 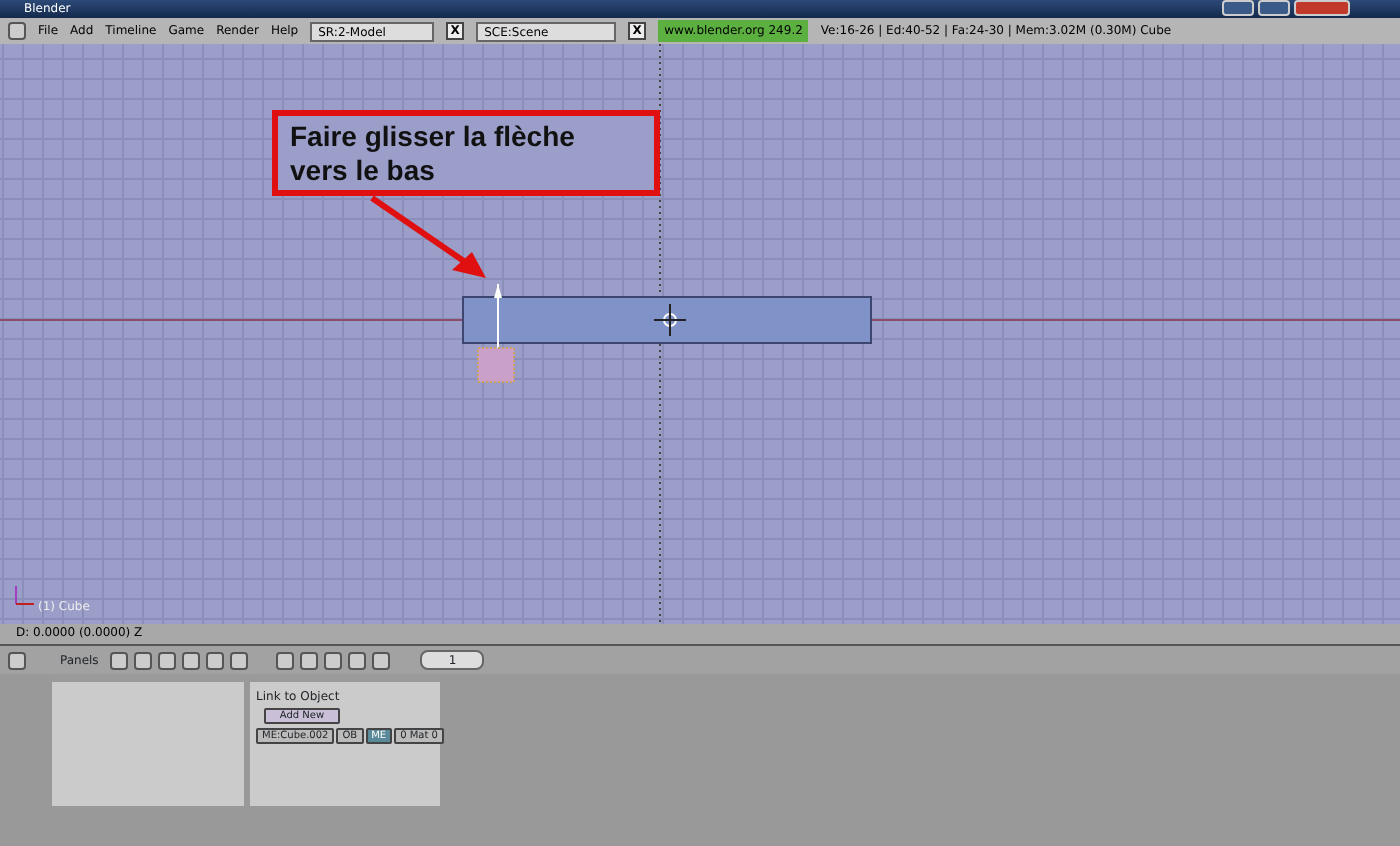 I want to click on move-handle, so click(x=496, y=333).